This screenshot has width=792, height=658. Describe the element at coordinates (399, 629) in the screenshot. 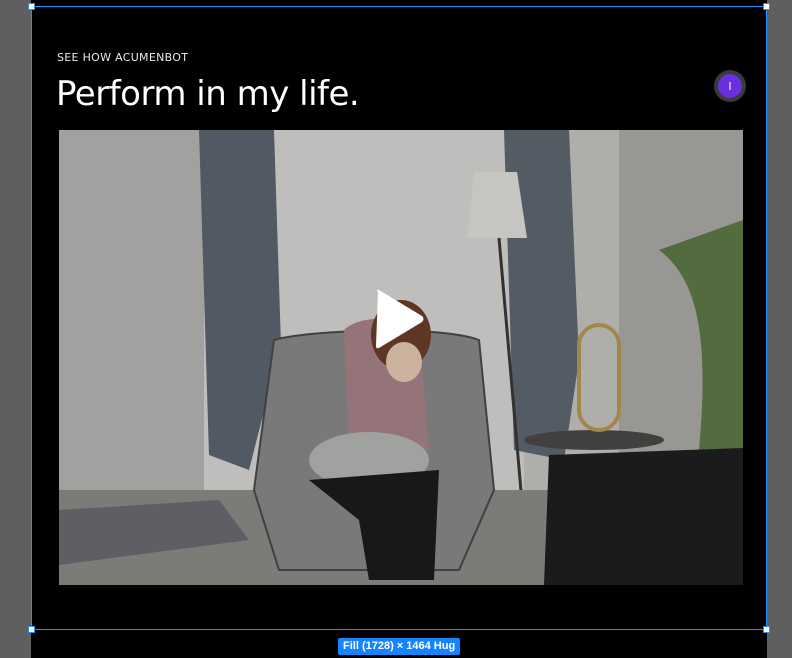

I see `selection-outline-bottom` at that location.